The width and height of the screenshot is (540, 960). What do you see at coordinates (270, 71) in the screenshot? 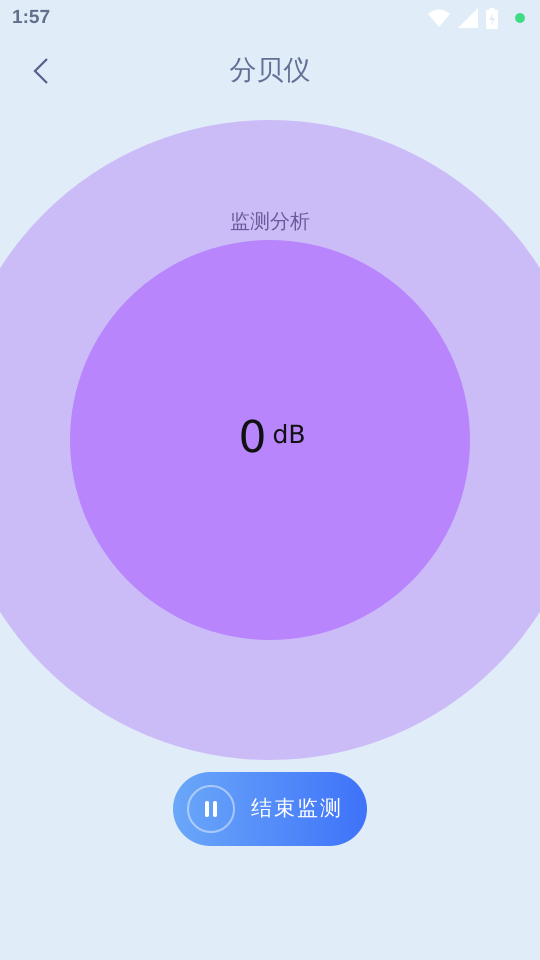
I see `page-title: 分贝仪` at bounding box center [270, 71].